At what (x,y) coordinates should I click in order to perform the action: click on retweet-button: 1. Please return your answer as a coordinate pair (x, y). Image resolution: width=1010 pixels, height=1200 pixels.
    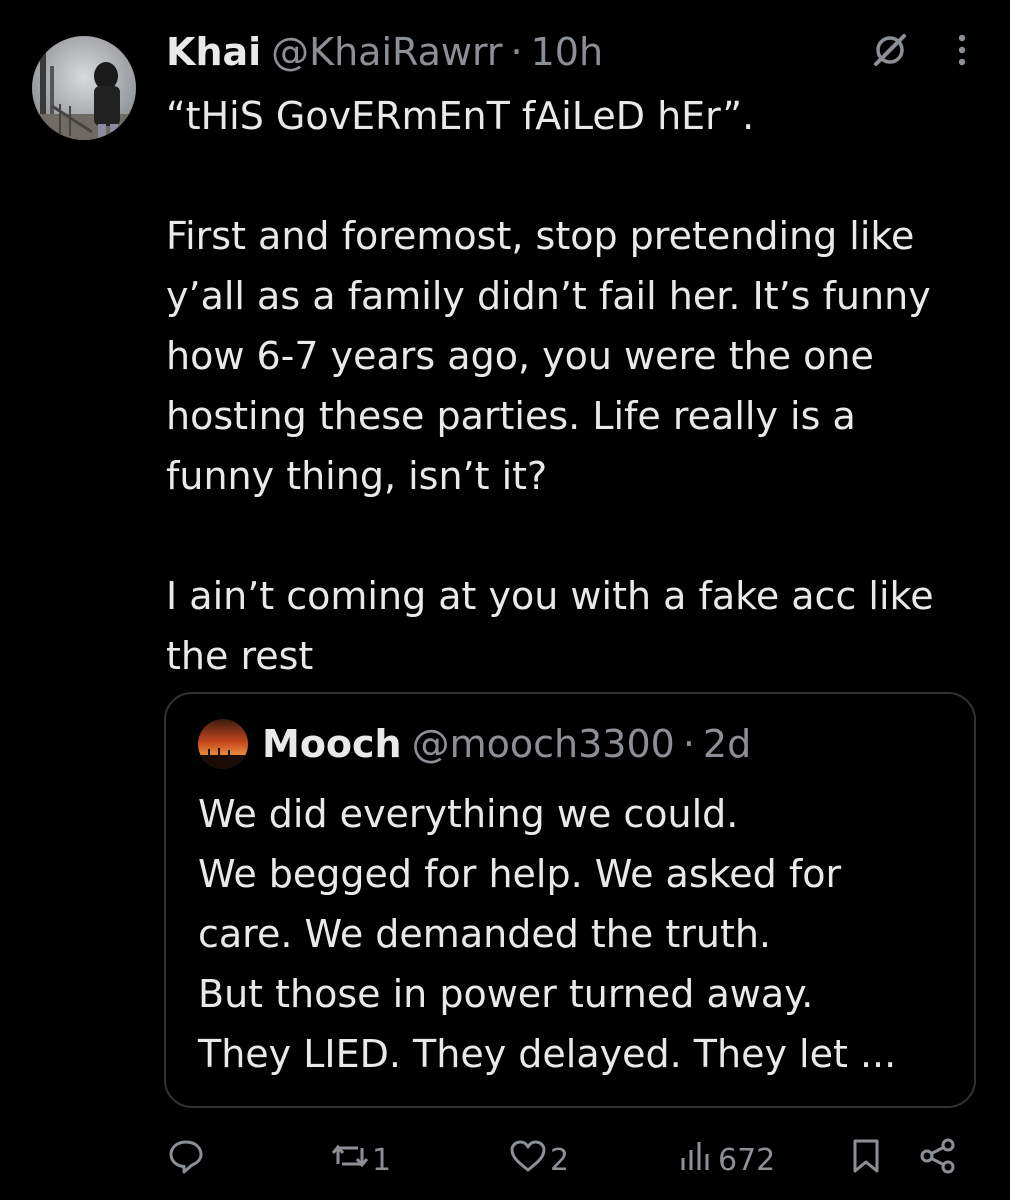
    Looking at the image, I should click on (360, 1160).